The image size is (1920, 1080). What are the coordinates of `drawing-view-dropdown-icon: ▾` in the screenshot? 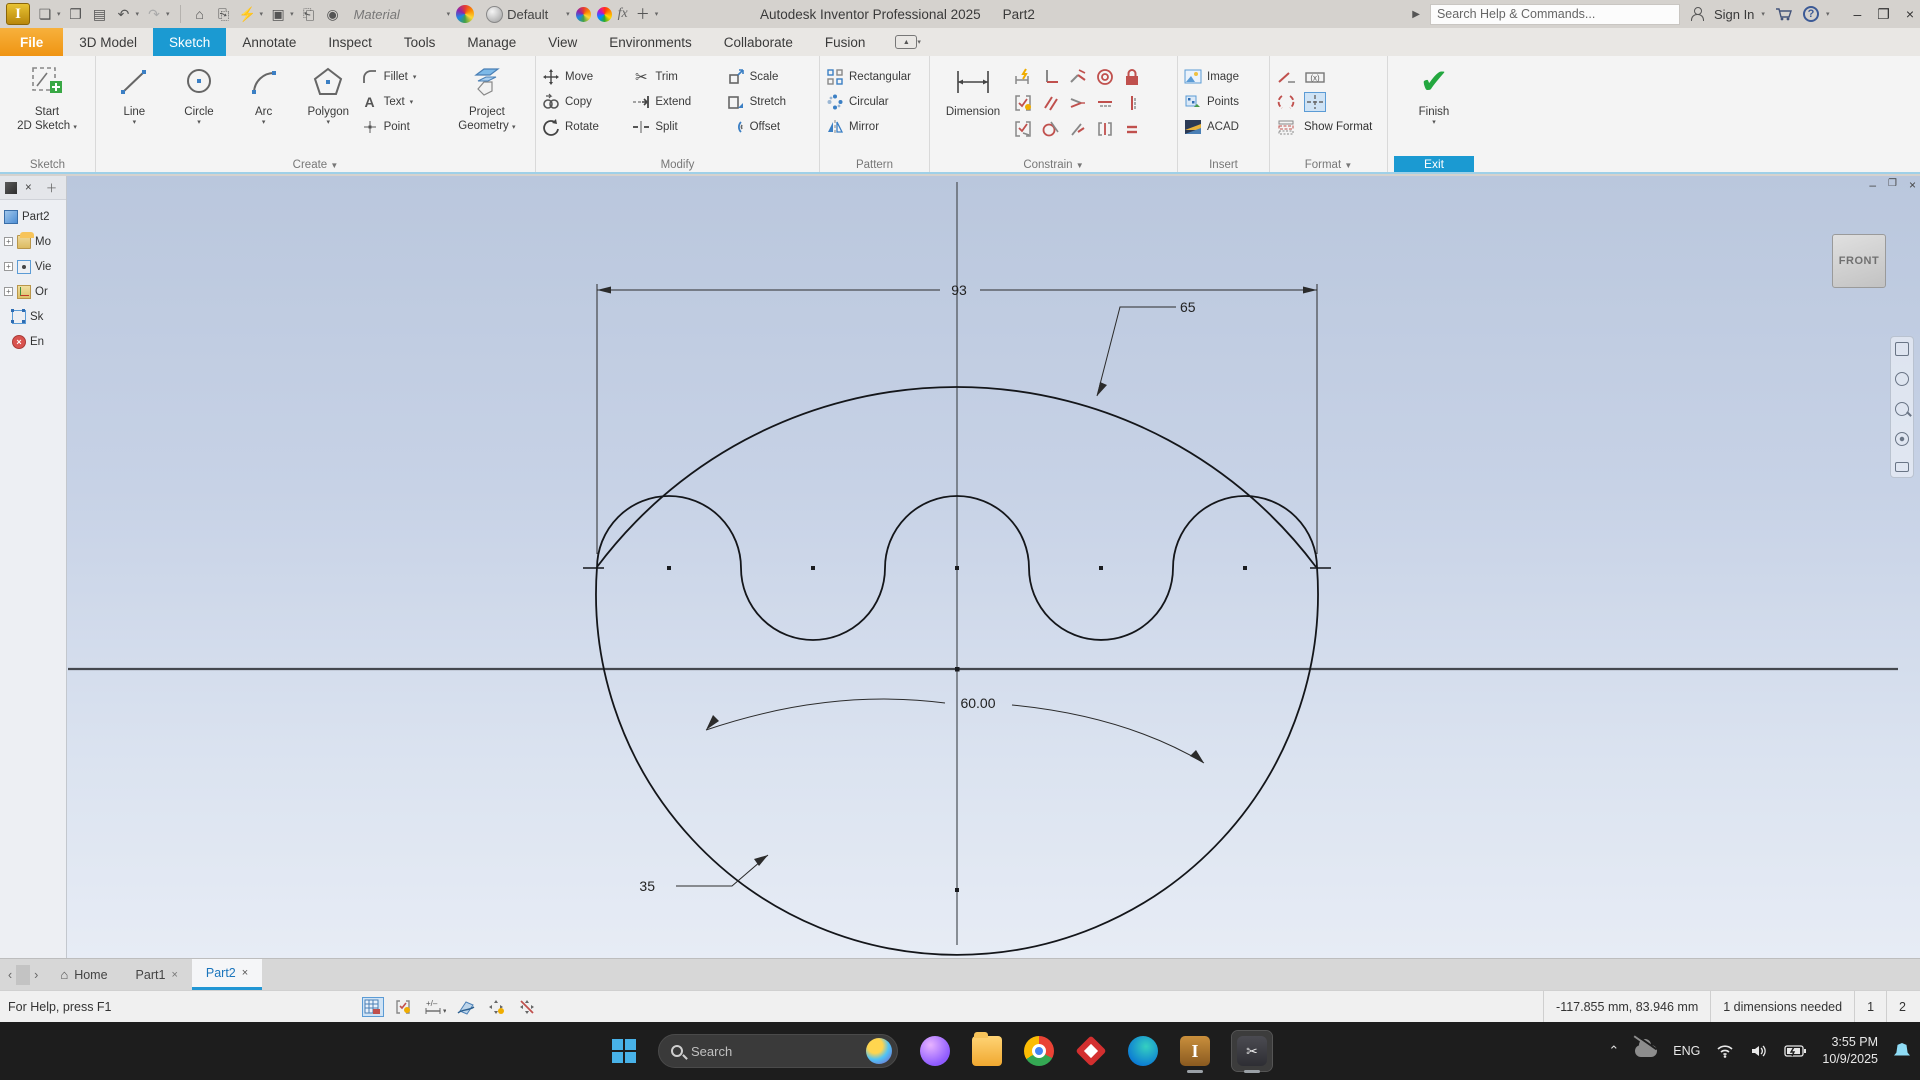 It's located at (292, 14).